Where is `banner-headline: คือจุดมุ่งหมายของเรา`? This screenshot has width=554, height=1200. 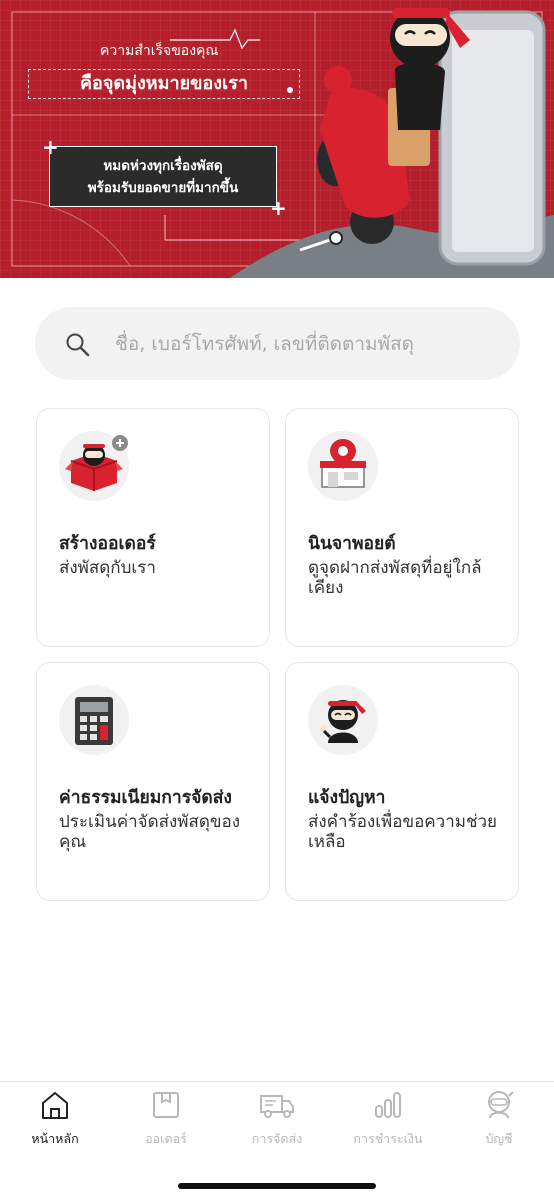 banner-headline: คือจุดมุ่งหมายของเรา is located at coordinates (164, 84).